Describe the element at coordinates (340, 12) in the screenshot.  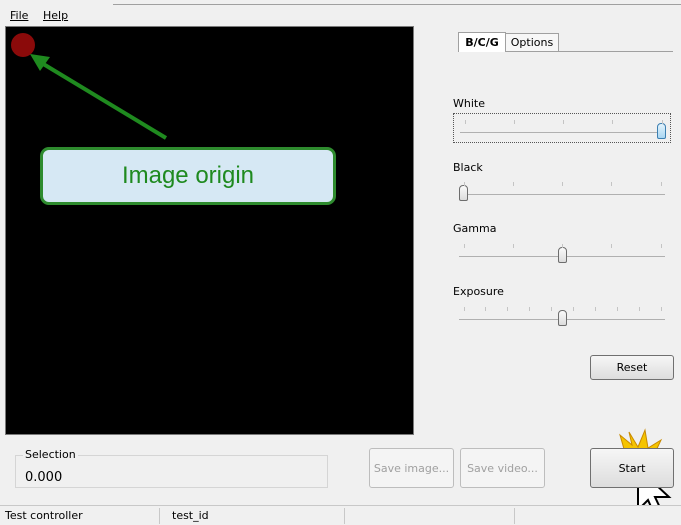
I see `menu-bar: File Help` at that location.